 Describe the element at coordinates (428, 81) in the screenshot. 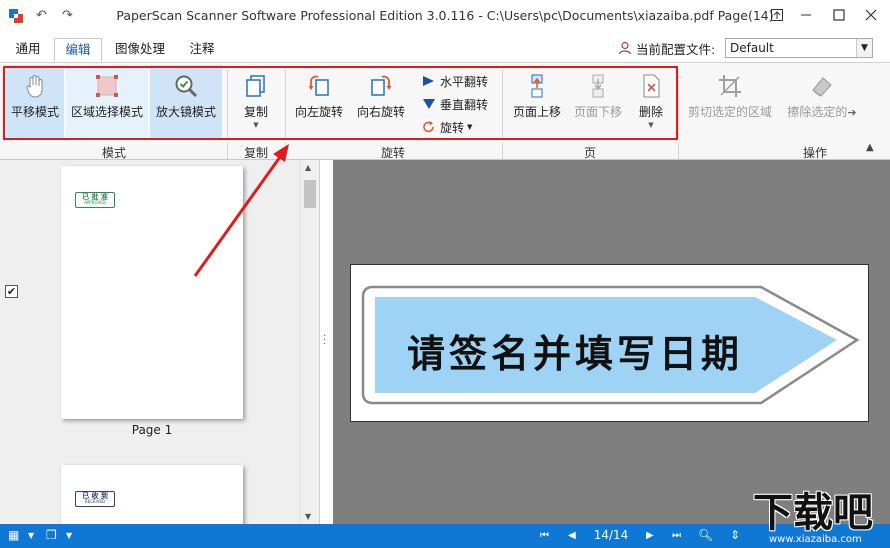

I see `flip-horizontal-icon` at that location.